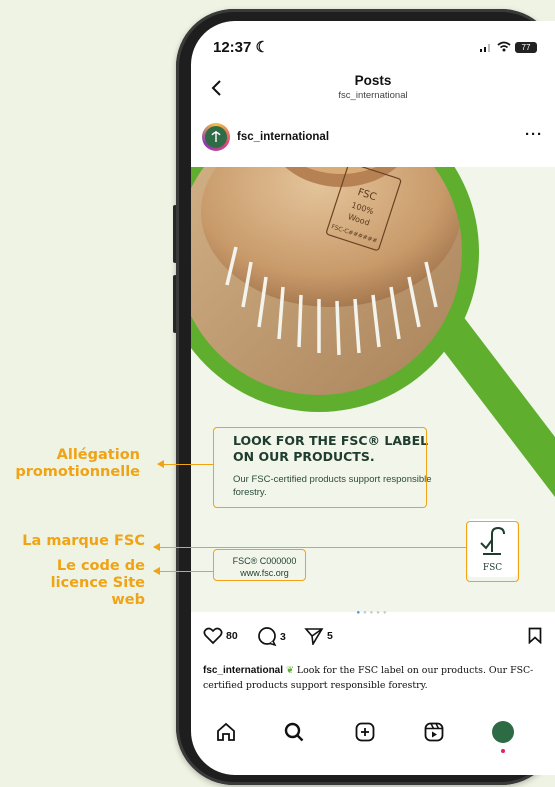  Describe the element at coordinates (373, 638) in the screenshot. I see `action-row: 80 3 5` at that location.